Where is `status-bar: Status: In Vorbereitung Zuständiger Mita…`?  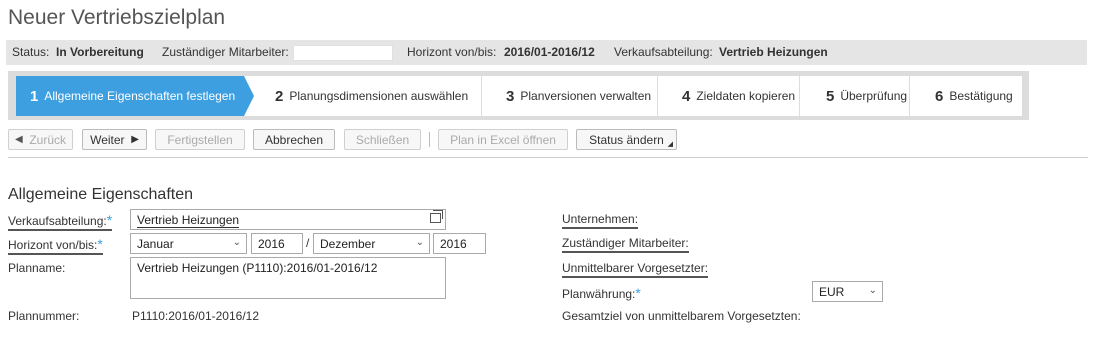 status-bar: Status: In Vorbereitung Zuständiger Mita… is located at coordinates (546, 52).